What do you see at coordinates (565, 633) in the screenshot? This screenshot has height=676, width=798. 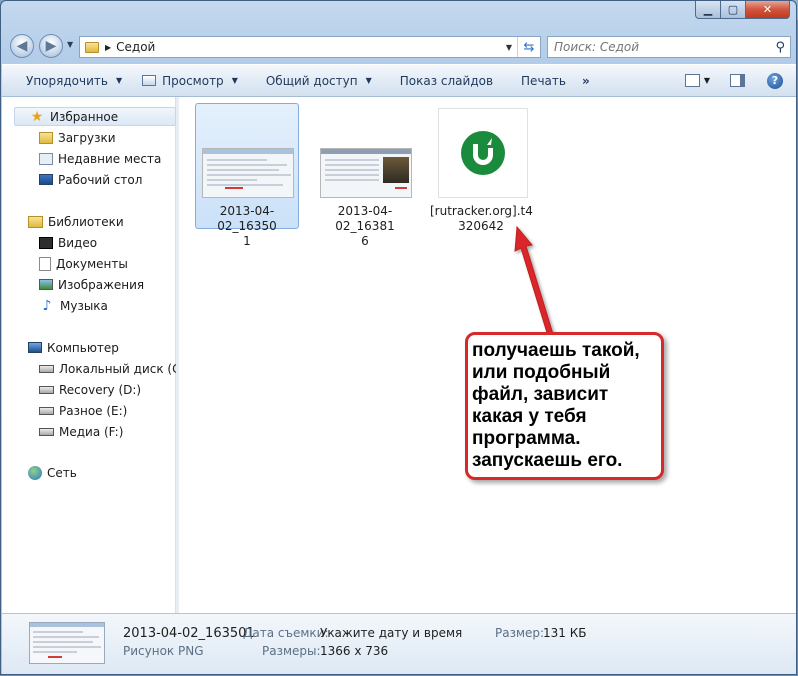 I see `details-size-value: 131 КБ` at bounding box center [565, 633].